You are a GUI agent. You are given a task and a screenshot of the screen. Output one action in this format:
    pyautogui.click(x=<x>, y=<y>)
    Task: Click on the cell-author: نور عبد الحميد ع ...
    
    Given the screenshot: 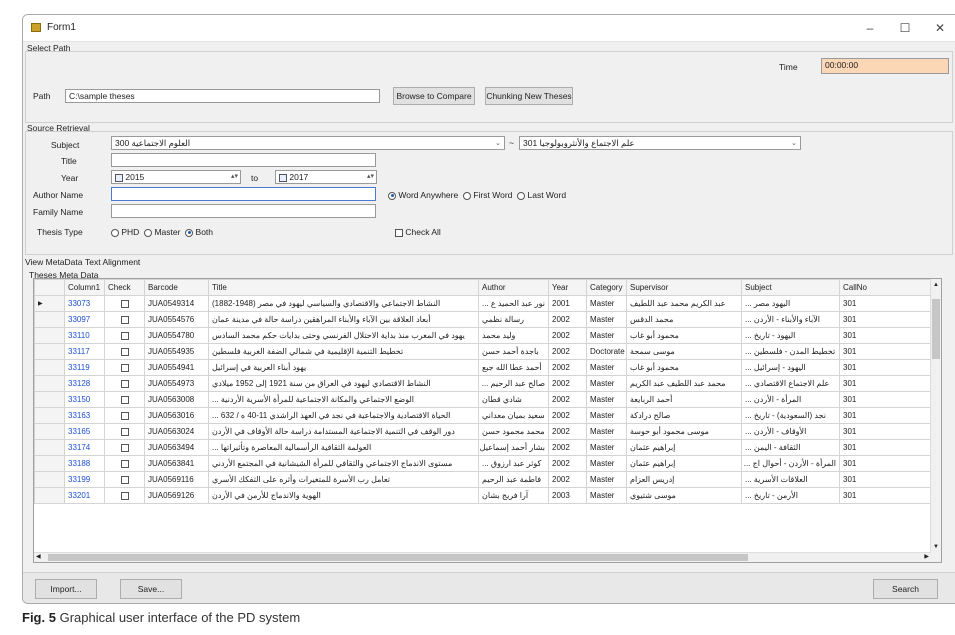 What is the action you would take?
    pyautogui.click(x=513, y=303)
    